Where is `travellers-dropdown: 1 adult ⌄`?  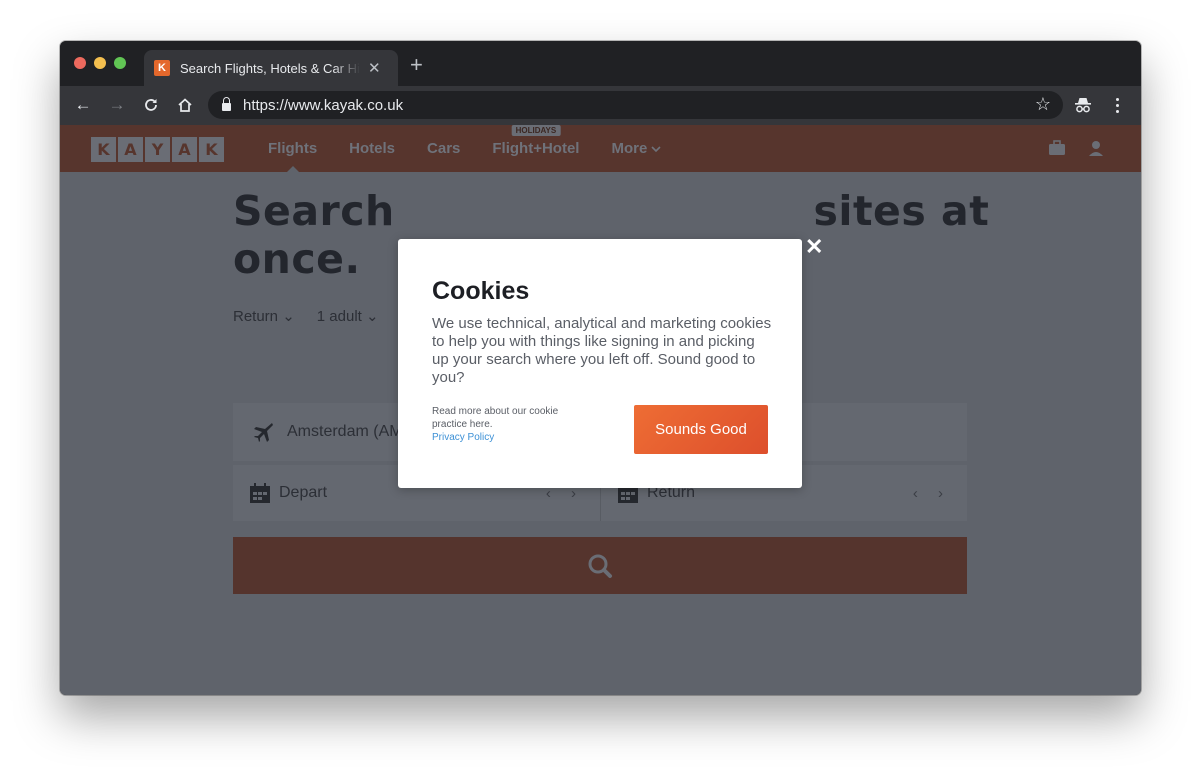 travellers-dropdown: 1 adult ⌄ is located at coordinates (348, 316).